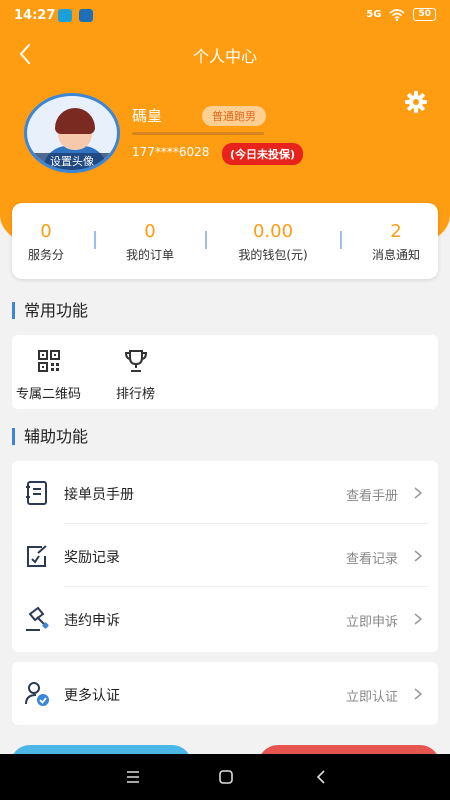 The height and width of the screenshot is (800, 450). I want to click on signal-icon: 5G, so click(374, 14).